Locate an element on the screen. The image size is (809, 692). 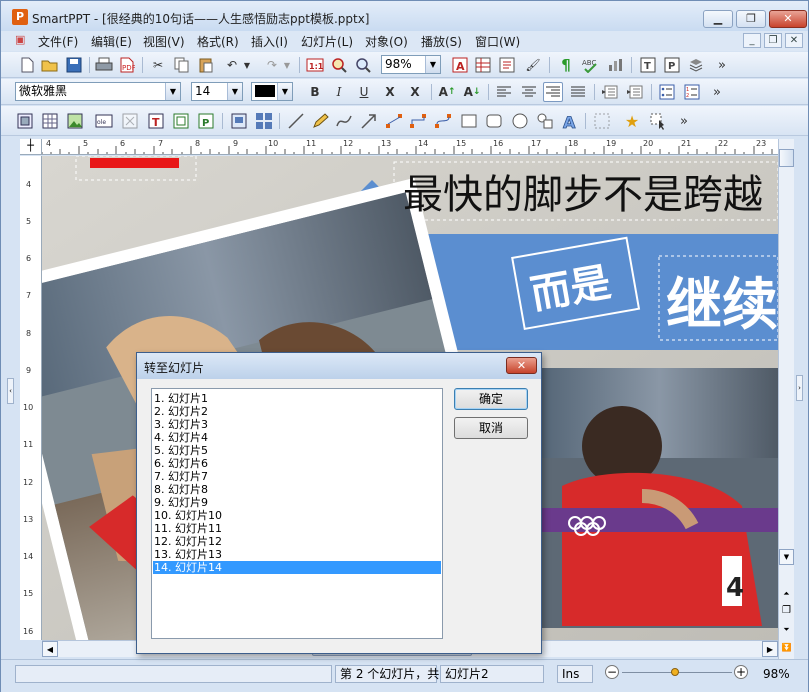
layers-icon is located at coordinates (696, 65).